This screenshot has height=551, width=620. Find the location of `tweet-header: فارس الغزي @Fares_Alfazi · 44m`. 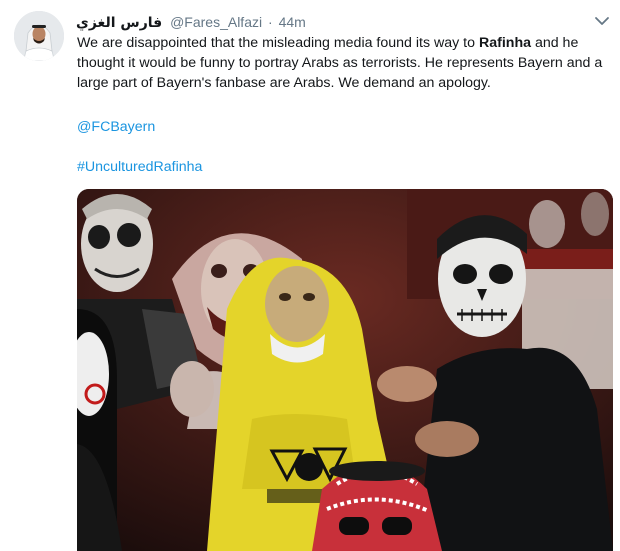

tweet-header: فارس الغزي @Fares_Alfazi · 44m is located at coordinates (191, 22).